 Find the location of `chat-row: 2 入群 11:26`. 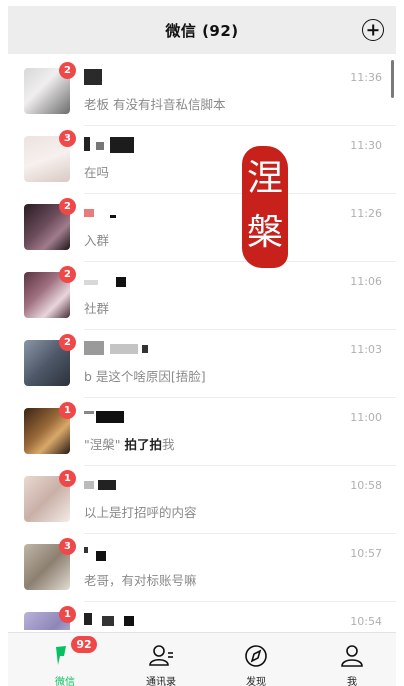

chat-row: 2 入群 11:26 is located at coordinates (202, 228).